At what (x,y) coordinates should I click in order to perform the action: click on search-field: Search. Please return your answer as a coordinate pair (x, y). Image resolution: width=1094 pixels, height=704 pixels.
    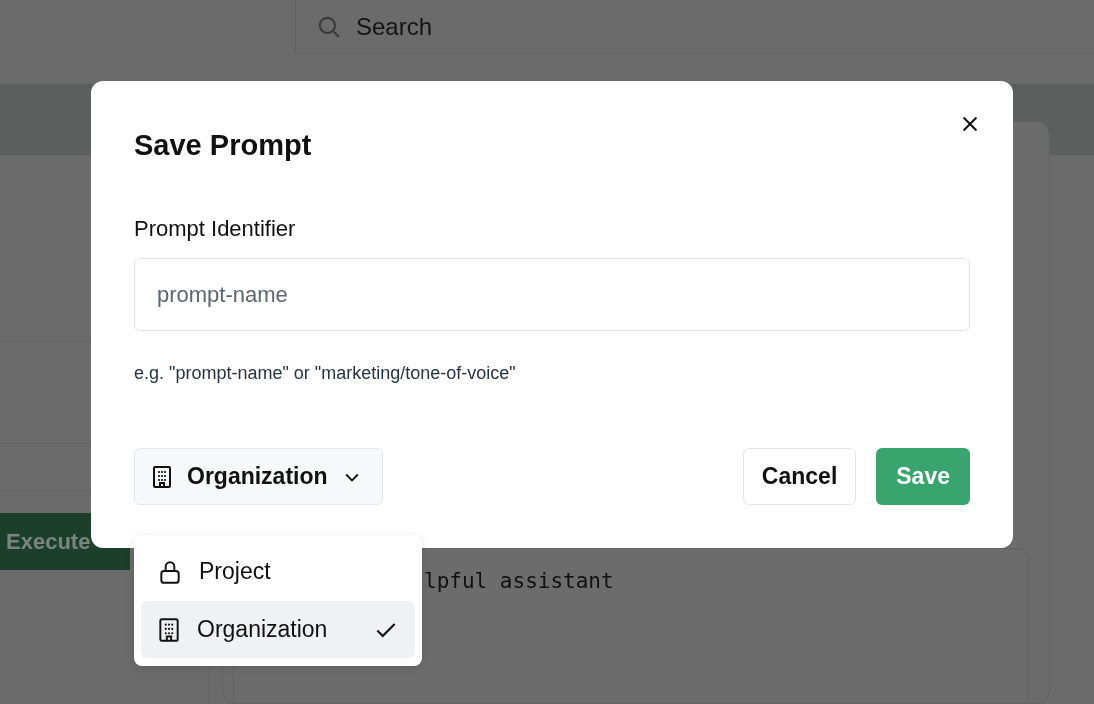
    Looking at the image, I should click on (724, 26).